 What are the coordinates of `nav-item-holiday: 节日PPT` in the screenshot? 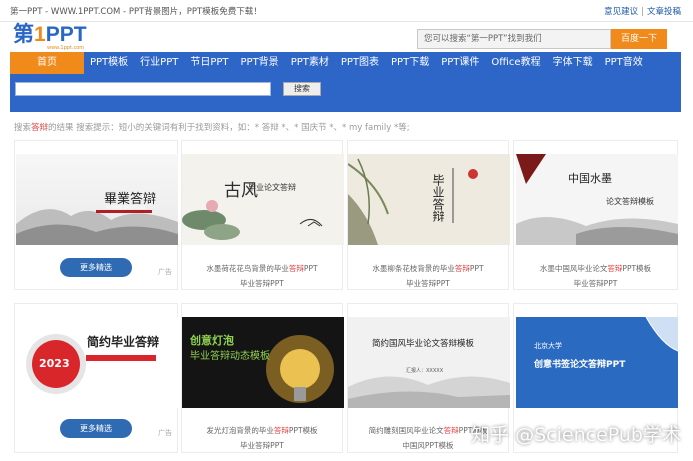 It's located at (209, 63).